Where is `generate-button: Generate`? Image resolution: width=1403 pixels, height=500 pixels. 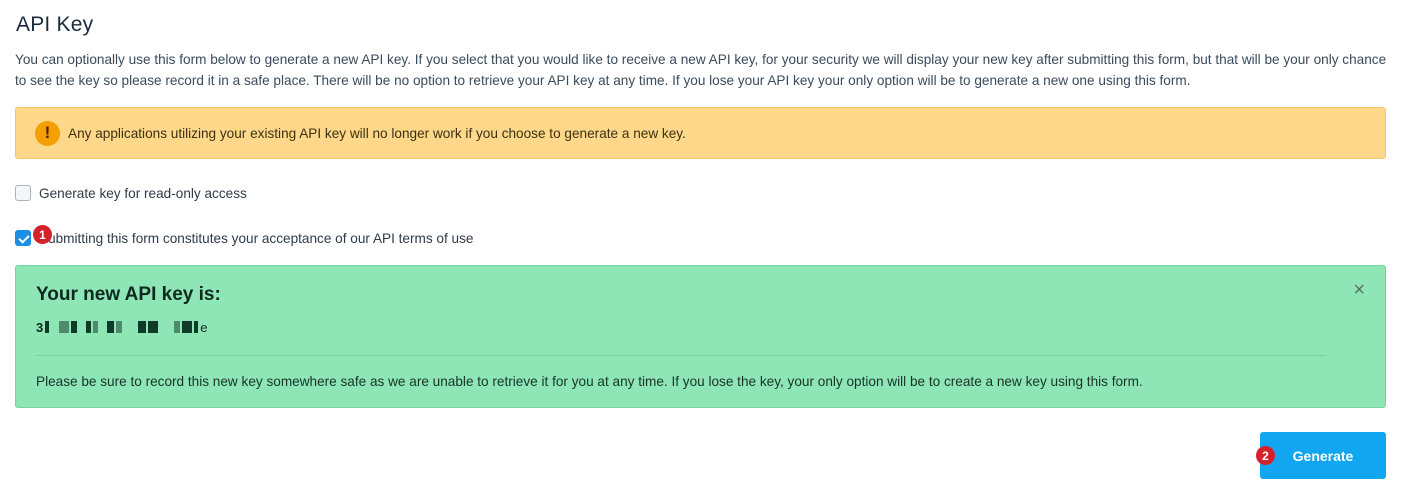 generate-button: Generate is located at coordinates (1323, 455).